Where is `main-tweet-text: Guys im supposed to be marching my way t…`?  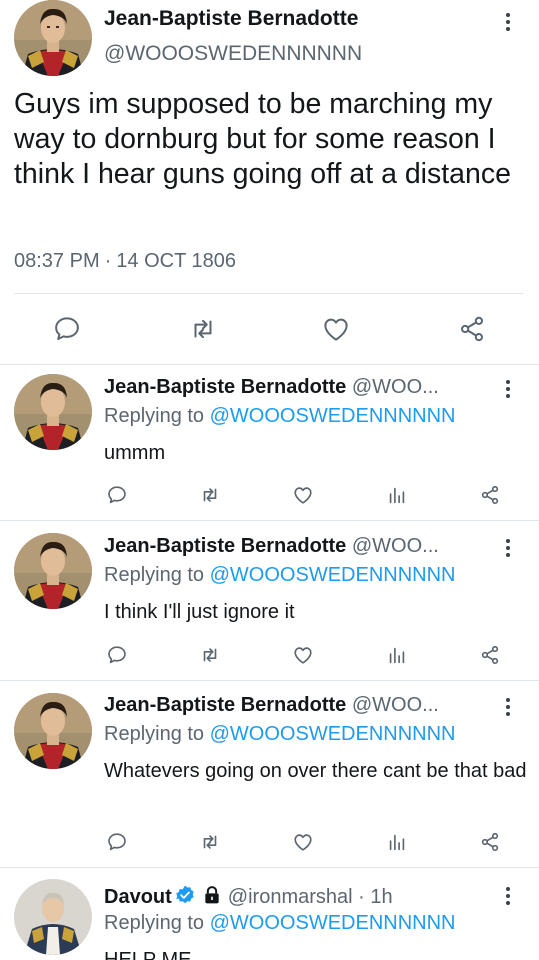
main-tweet-text: Guys im supposed to be marching my way t… is located at coordinates (262, 139).